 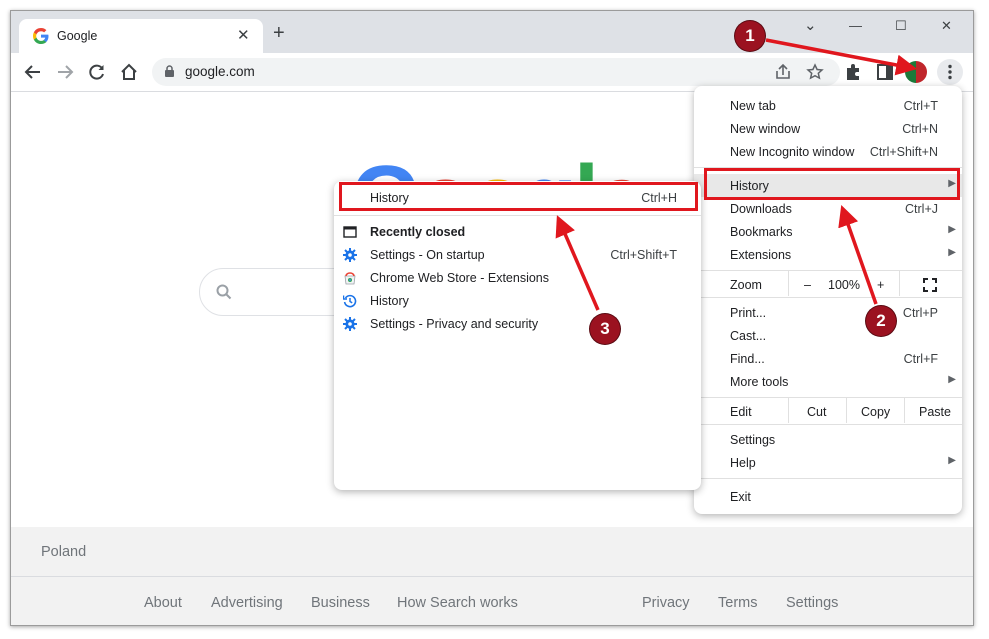 What do you see at coordinates (605, 329) in the screenshot?
I see `annotation-badge-3: 3` at bounding box center [605, 329].